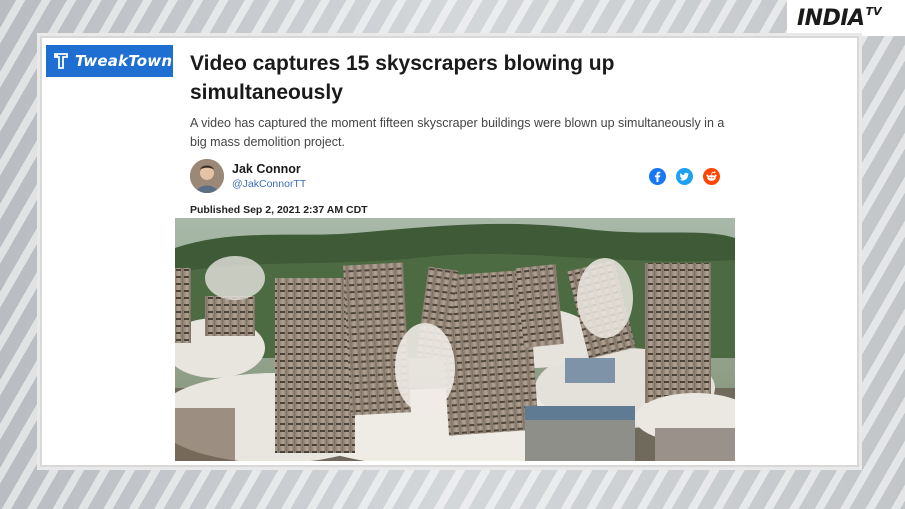 This screenshot has height=509, width=905. I want to click on share-facebook-button, so click(657, 176).